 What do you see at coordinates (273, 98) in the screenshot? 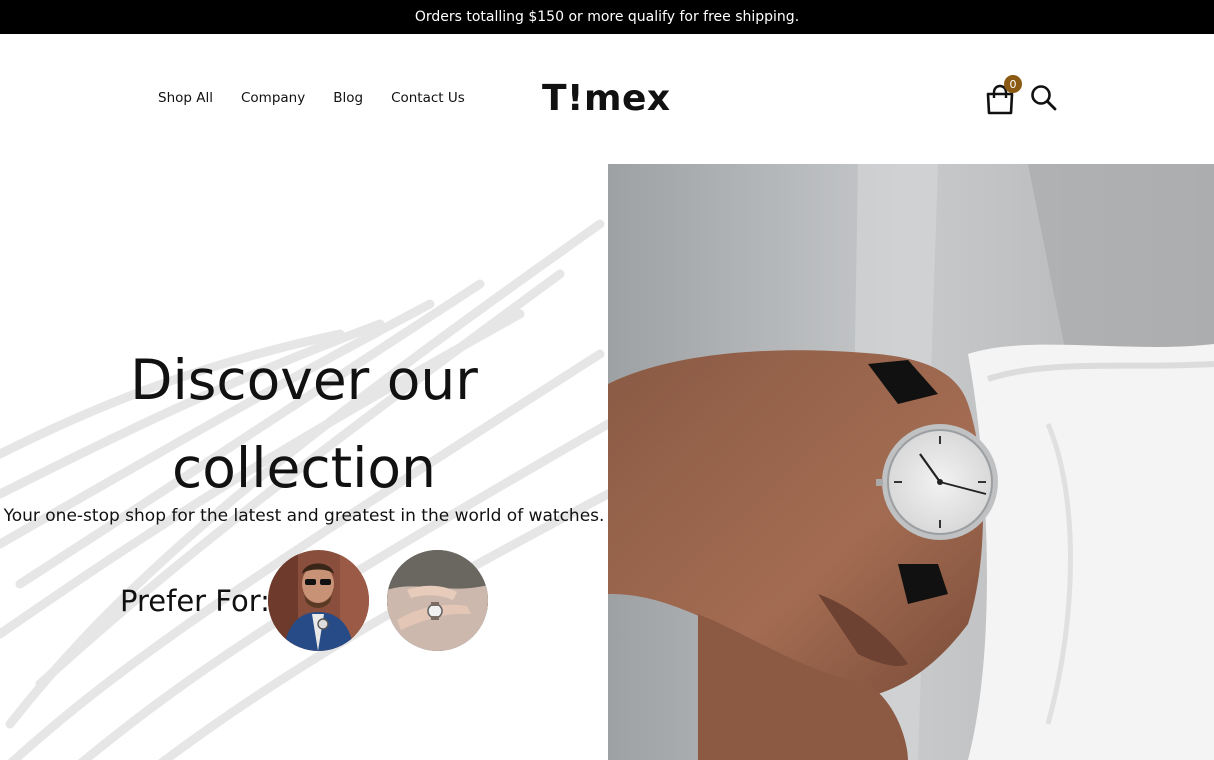
I see `nav-company: Company` at bounding box center [273, 98].